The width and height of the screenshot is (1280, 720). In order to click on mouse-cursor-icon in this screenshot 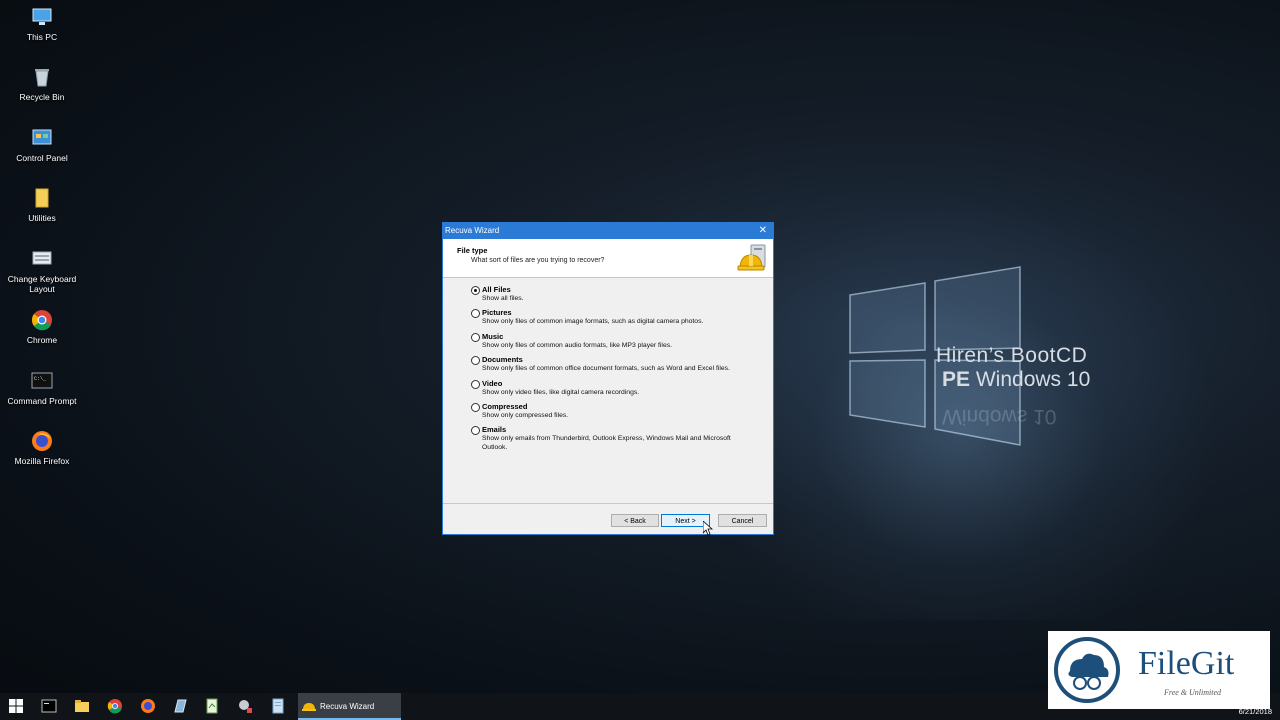, I will do `click(708, 528)`.